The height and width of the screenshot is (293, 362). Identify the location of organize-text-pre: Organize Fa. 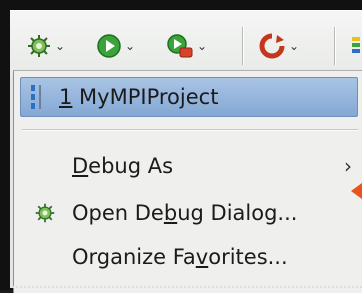
(134, 257).